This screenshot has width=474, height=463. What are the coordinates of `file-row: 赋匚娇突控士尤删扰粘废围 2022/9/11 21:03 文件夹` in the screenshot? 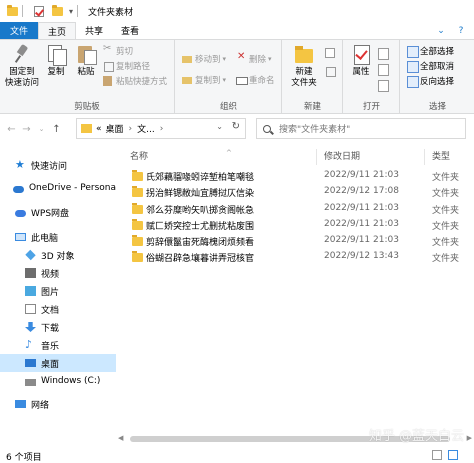 It's located at (295, 225).